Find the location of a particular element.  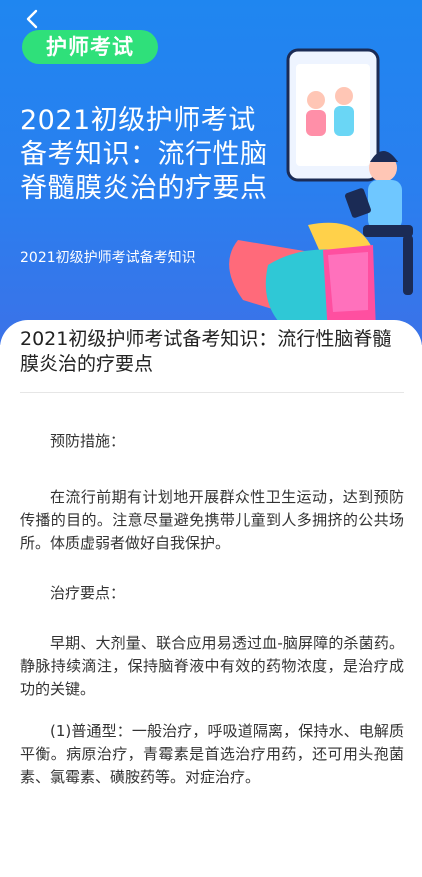

category-tag: 护师考试 is located at coordinates (90, 47).